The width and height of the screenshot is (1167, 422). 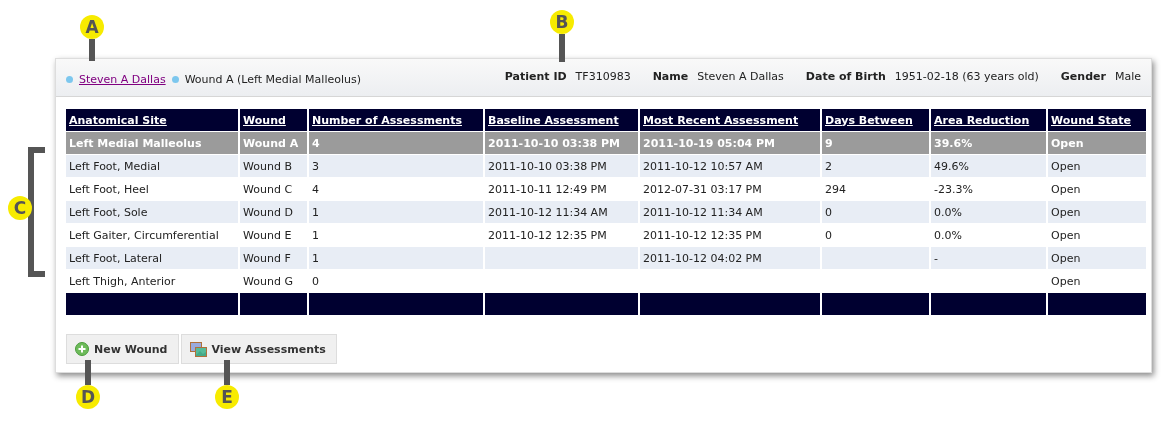 What do you see at coordinates (152, 120) in the screenshot?
I see `column-header: Anatomical Site` at bounding box center [152, 120].